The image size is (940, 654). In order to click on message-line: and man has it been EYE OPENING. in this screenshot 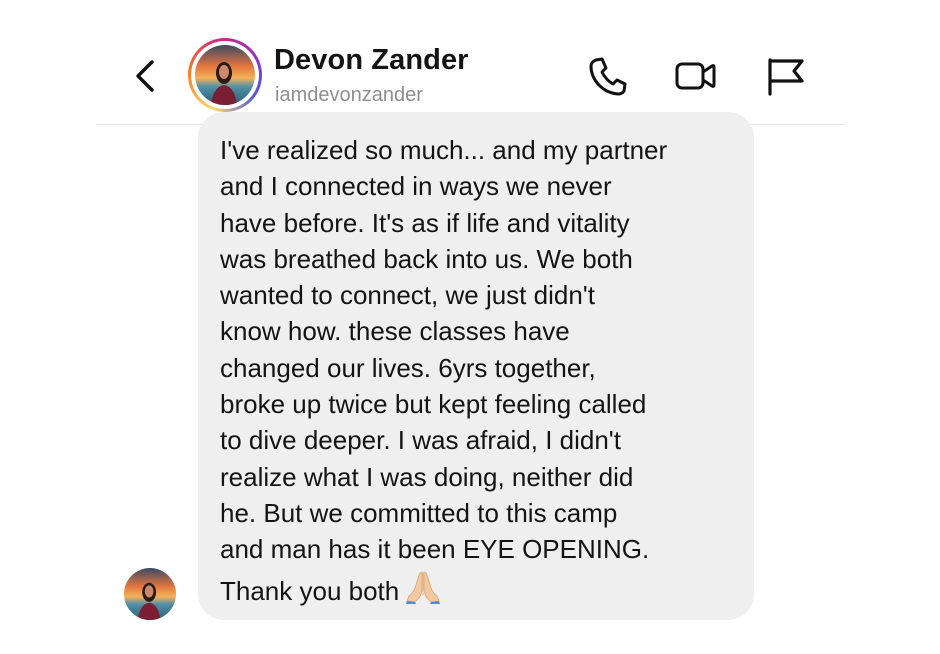, I will do `click(435, 549)`.